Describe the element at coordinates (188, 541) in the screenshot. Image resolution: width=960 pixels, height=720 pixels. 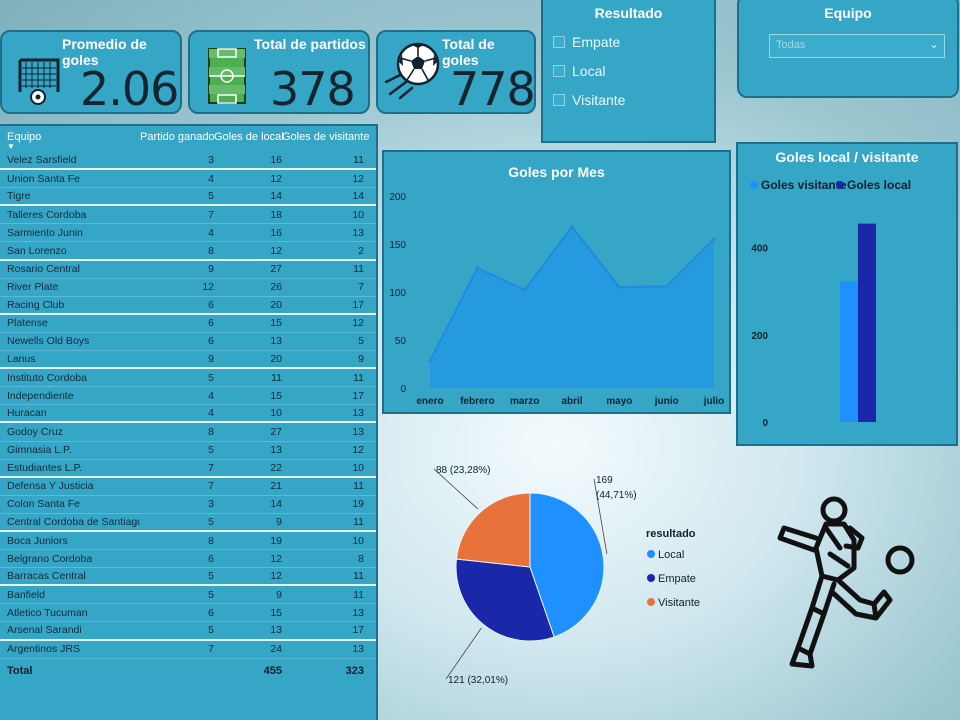
I see `table-row: Boca Juniors 8 19 10` at that location.